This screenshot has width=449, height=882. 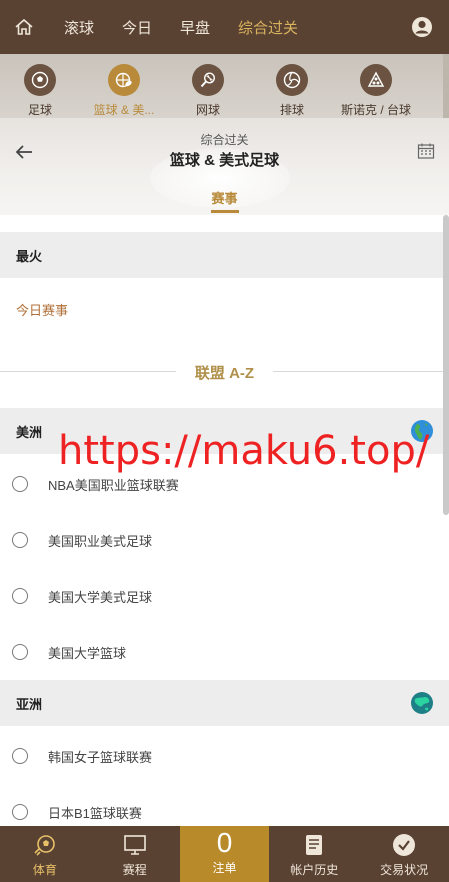 What do you see at coordinates (24, 27) in the screenshot?
I see `home-icon` at bounding box center [24, 27].